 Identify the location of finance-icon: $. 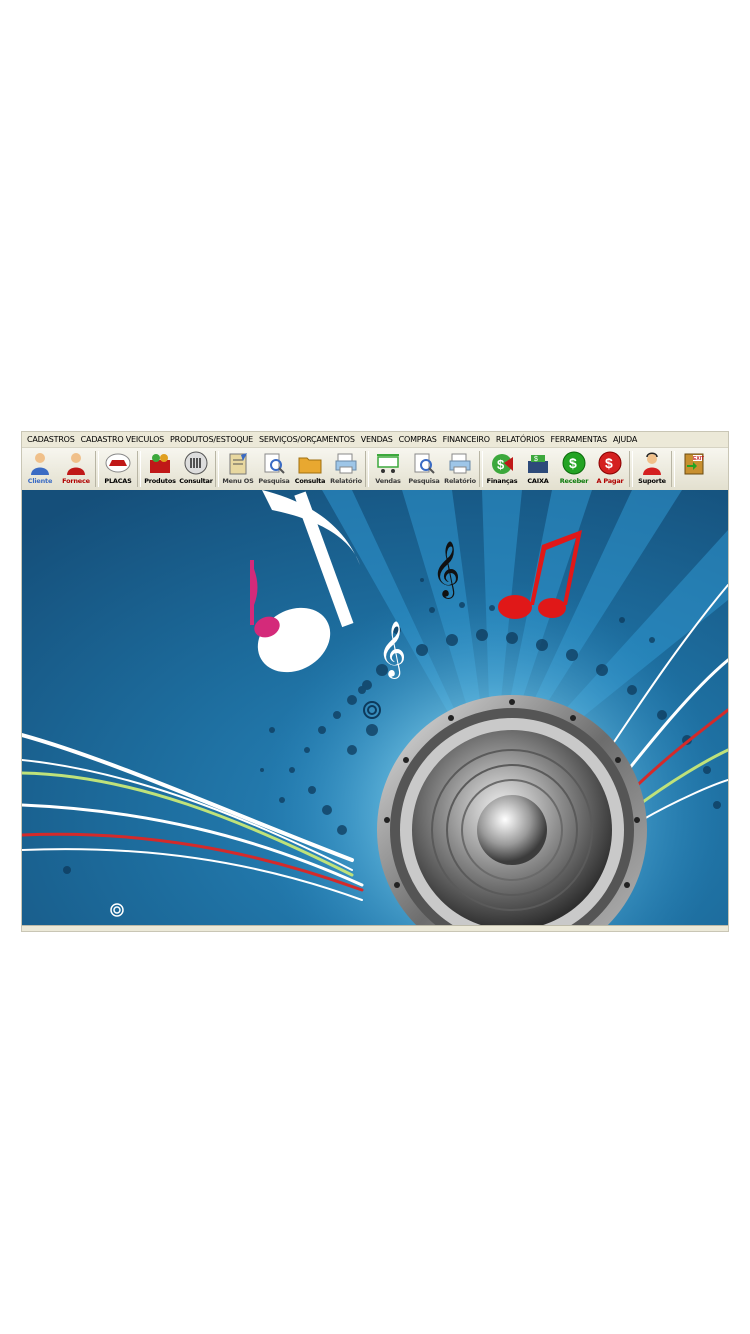
(502, 464).